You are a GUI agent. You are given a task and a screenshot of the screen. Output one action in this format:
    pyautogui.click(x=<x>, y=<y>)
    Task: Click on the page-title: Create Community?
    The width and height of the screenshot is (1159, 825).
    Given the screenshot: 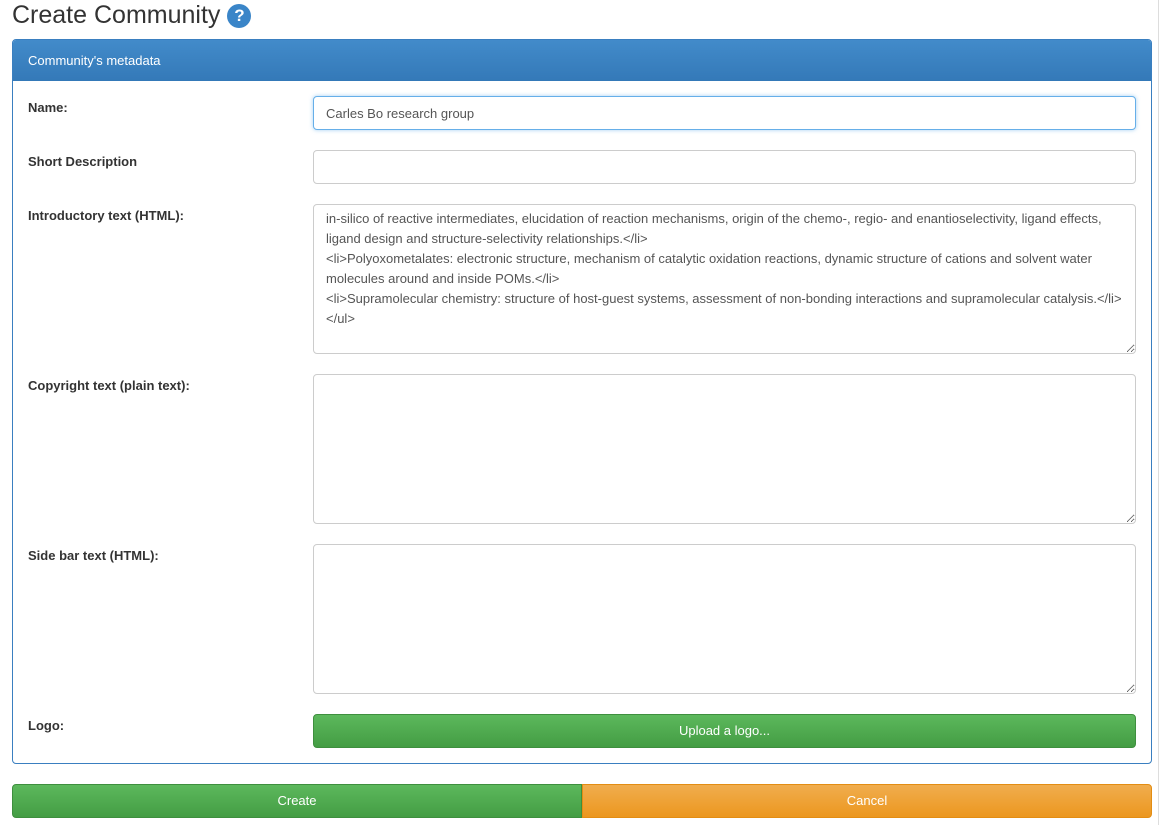 What is the action you would take?
    pyautogui.click(x=132, y=15)
    